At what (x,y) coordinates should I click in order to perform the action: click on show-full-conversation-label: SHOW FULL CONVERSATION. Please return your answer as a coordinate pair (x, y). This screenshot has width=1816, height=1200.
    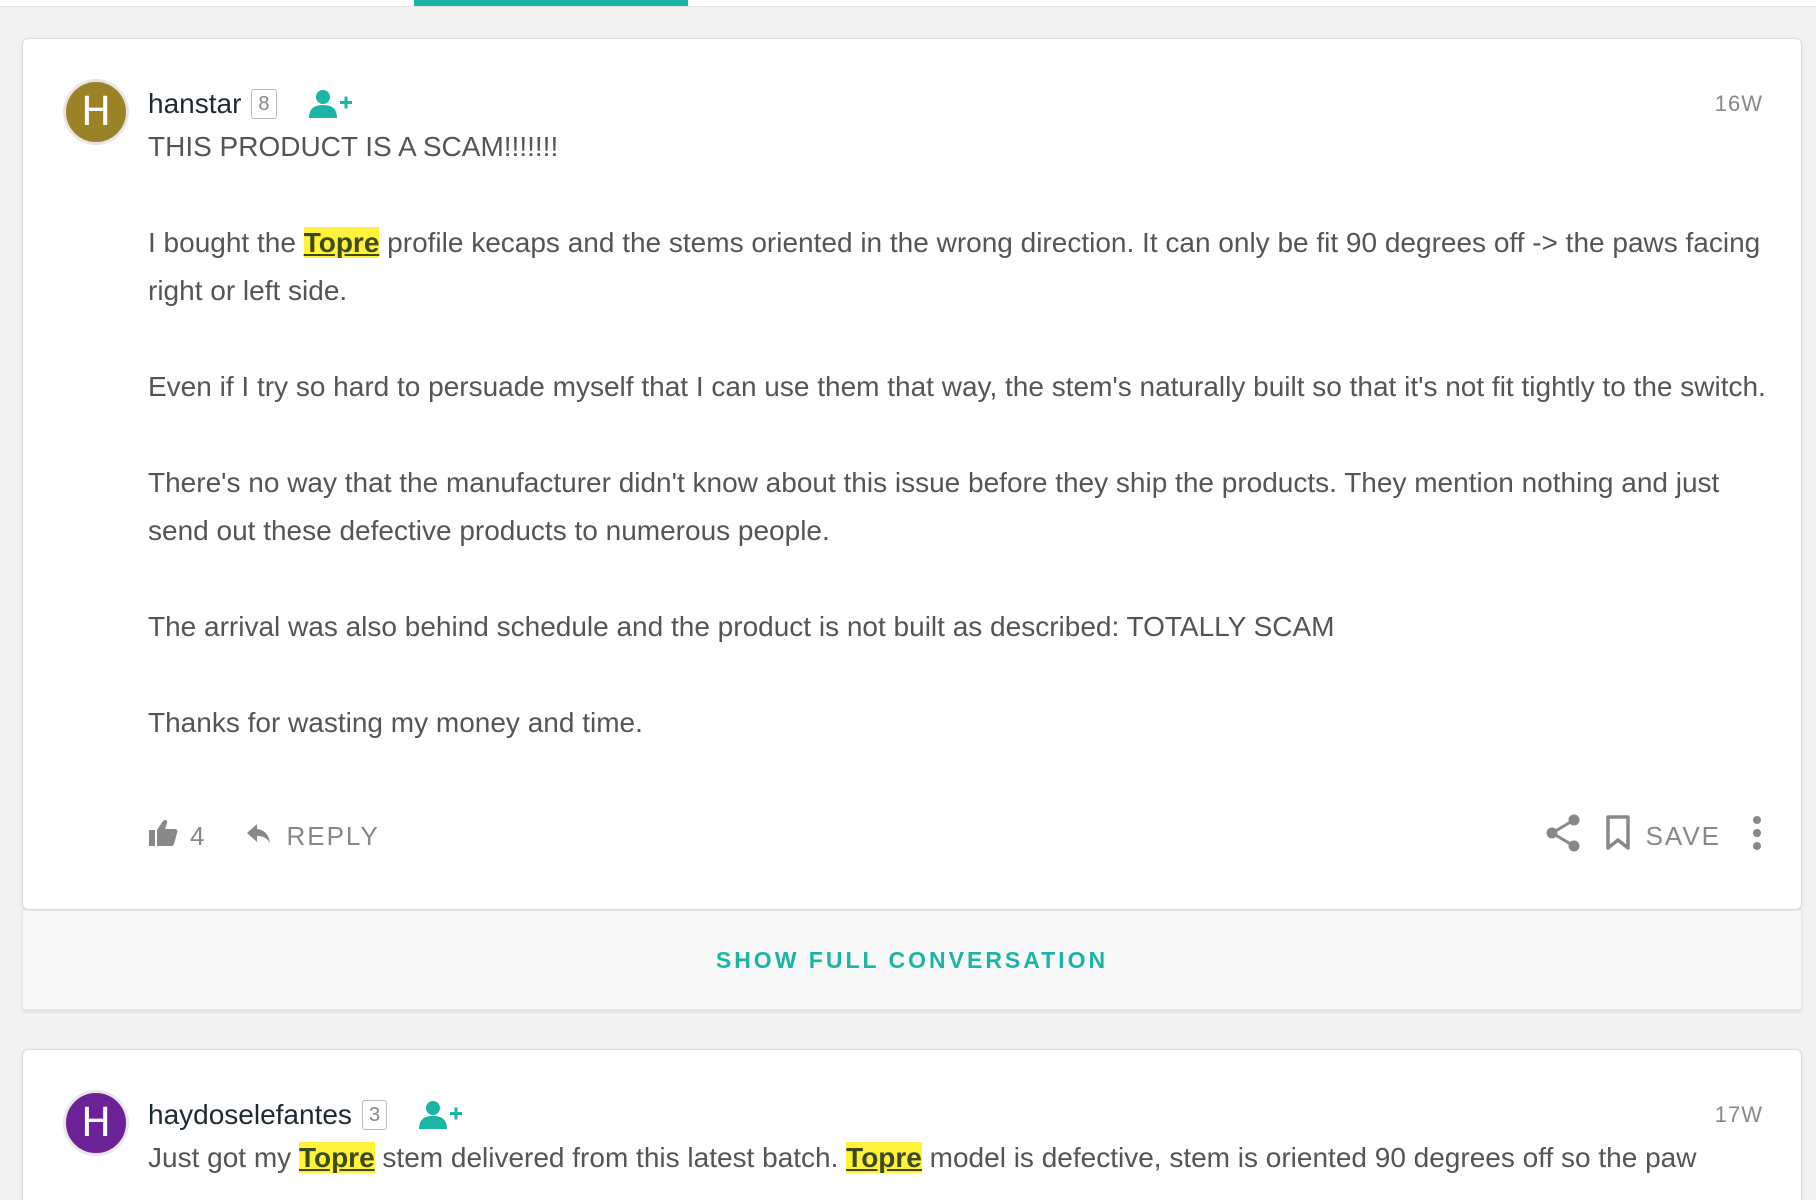
    Looking at the image, I should click on (912, 959).